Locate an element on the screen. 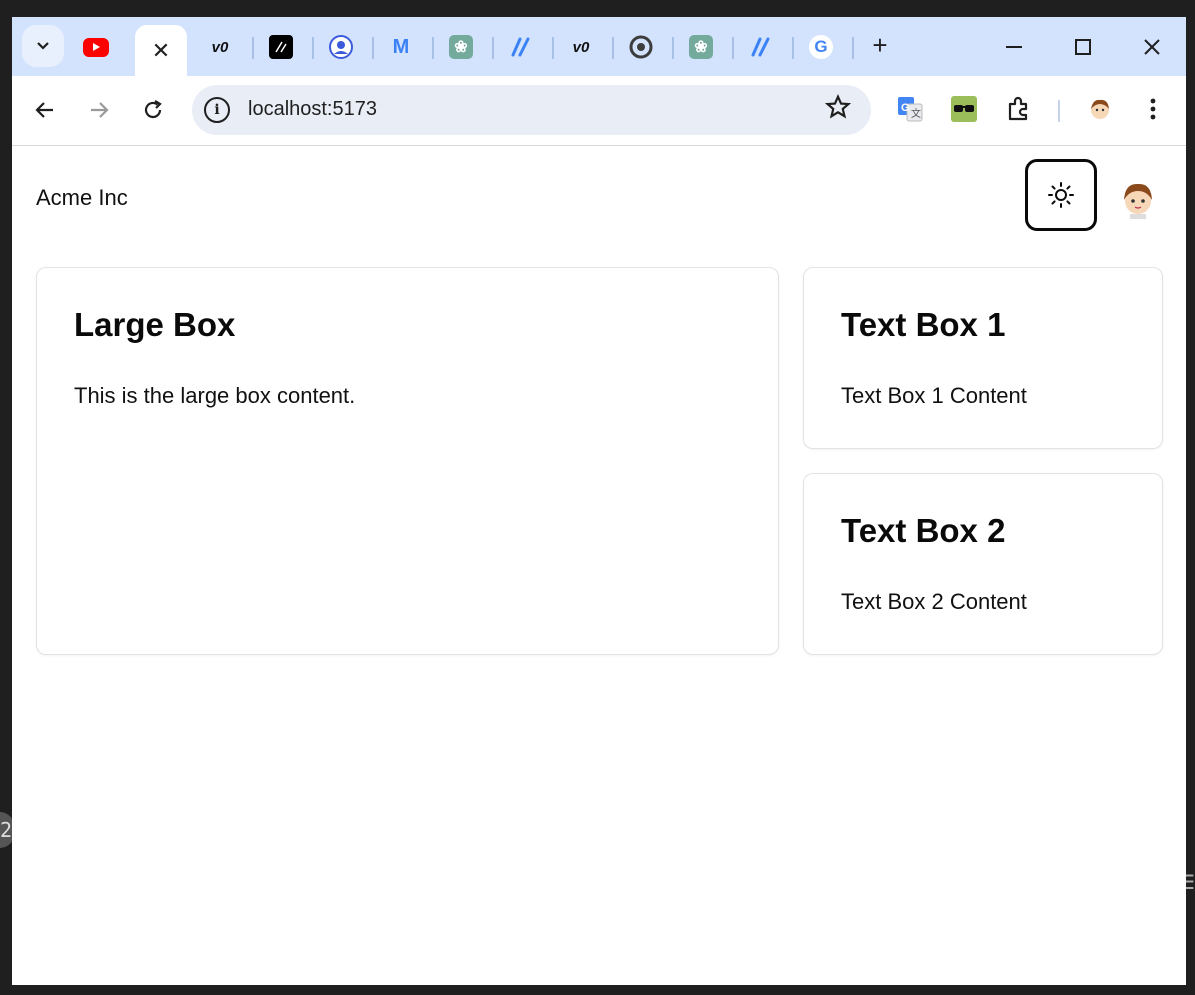 Image resolution: width=1195 pixels, height=995 pixels. tab-google: G is located at coordinates (821, 47).